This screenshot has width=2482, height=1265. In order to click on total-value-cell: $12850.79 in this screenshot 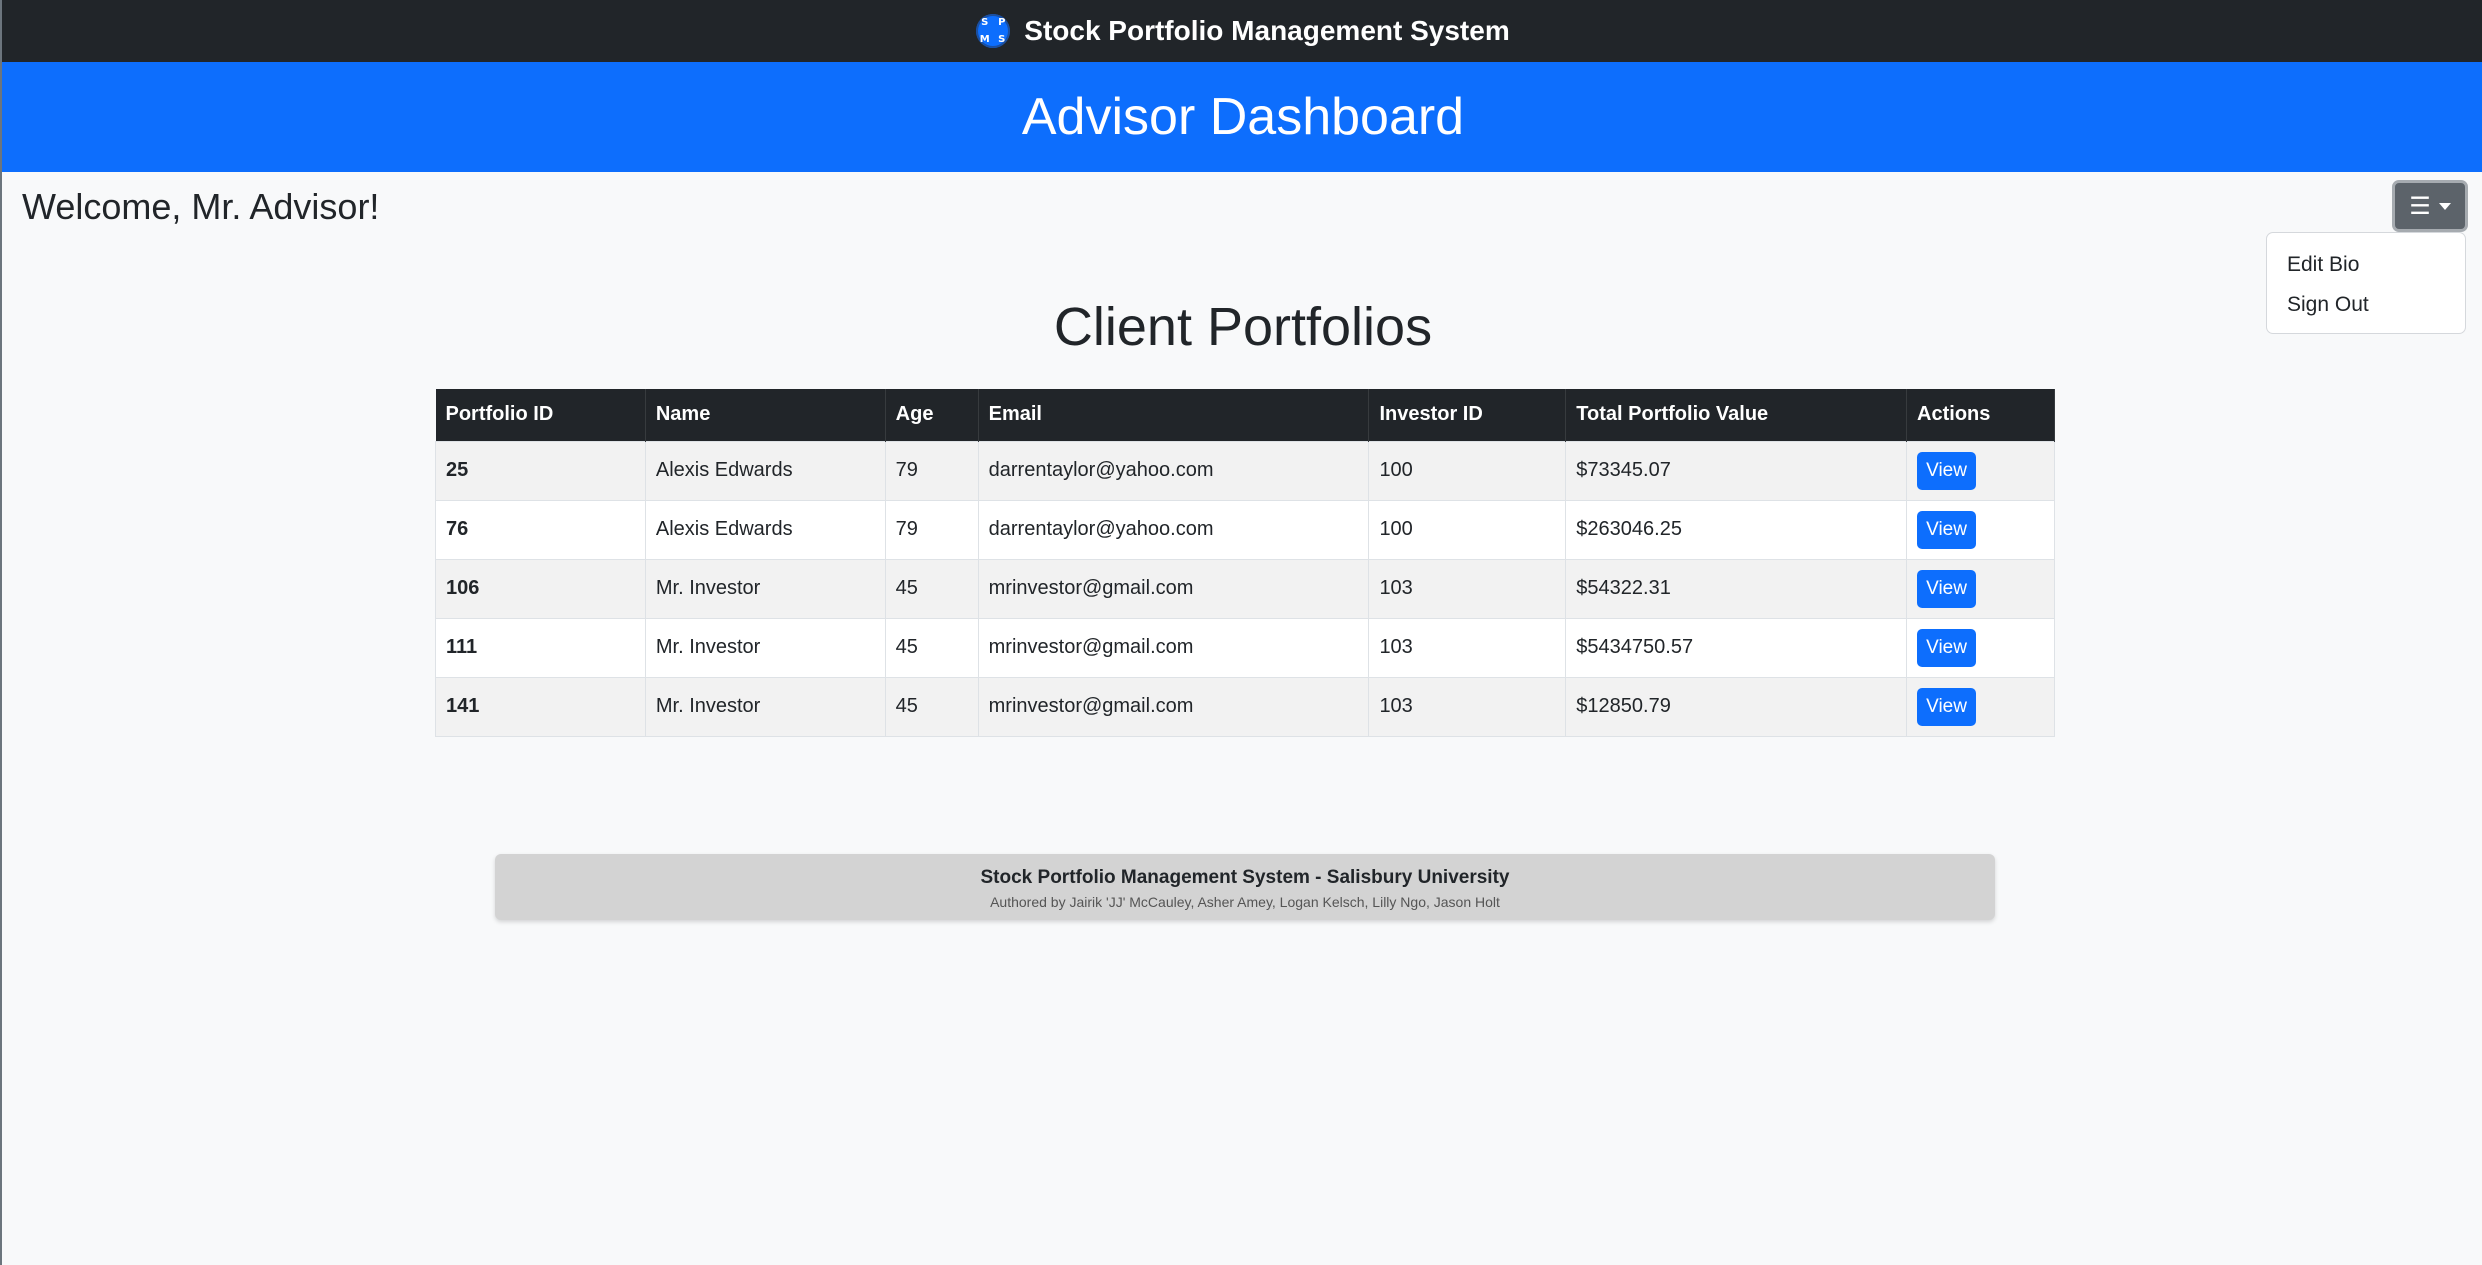, I will do `click(1736, 706)`.